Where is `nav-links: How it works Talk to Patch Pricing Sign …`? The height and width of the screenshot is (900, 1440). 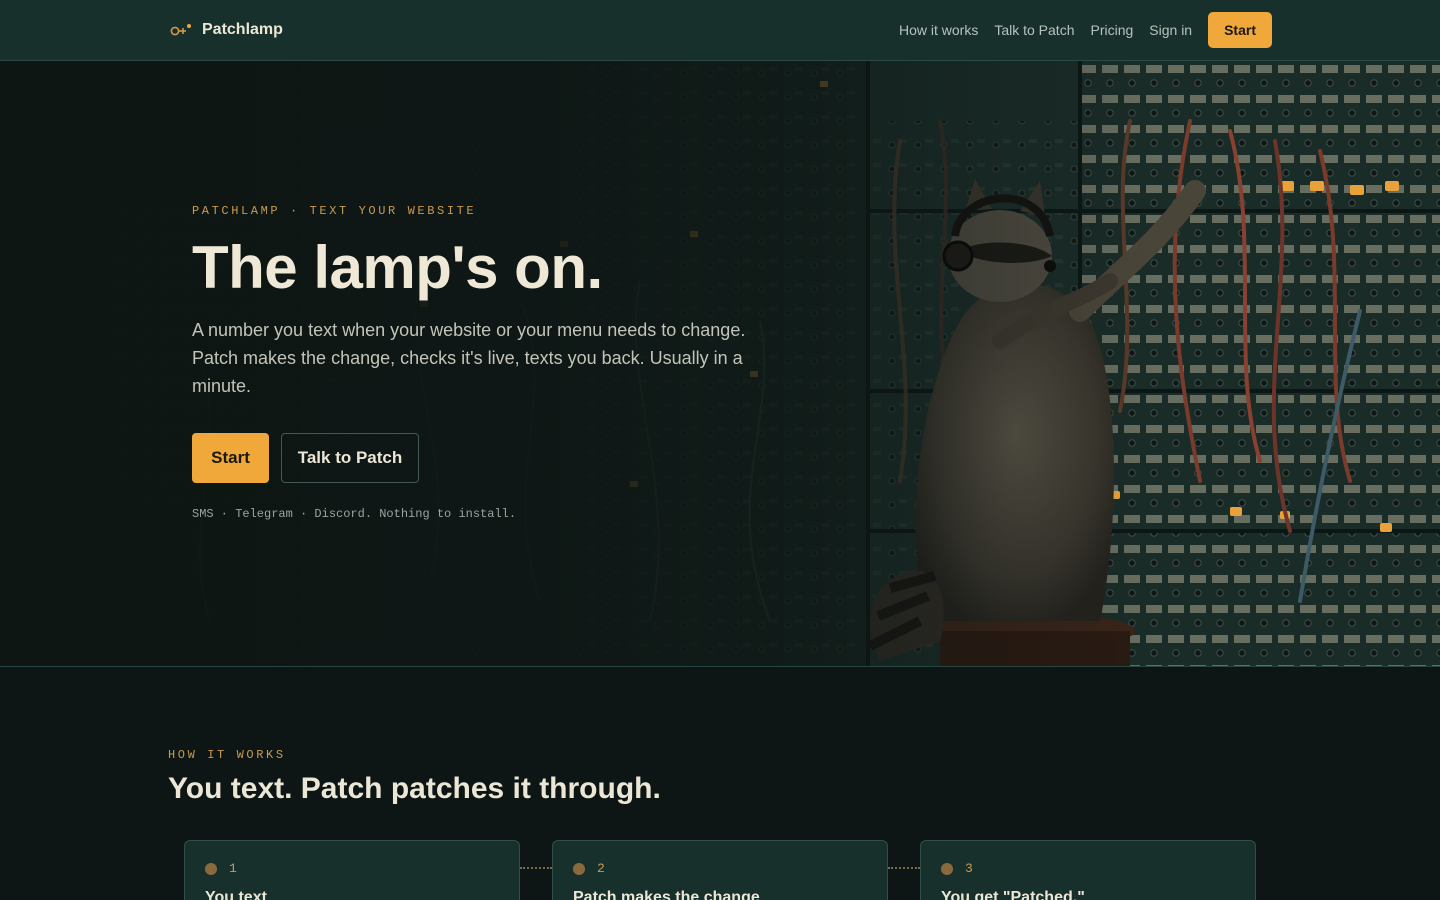 nav-links: How it works Talk to Patch Pricing Sign … is located at coordinates (1085, 30).